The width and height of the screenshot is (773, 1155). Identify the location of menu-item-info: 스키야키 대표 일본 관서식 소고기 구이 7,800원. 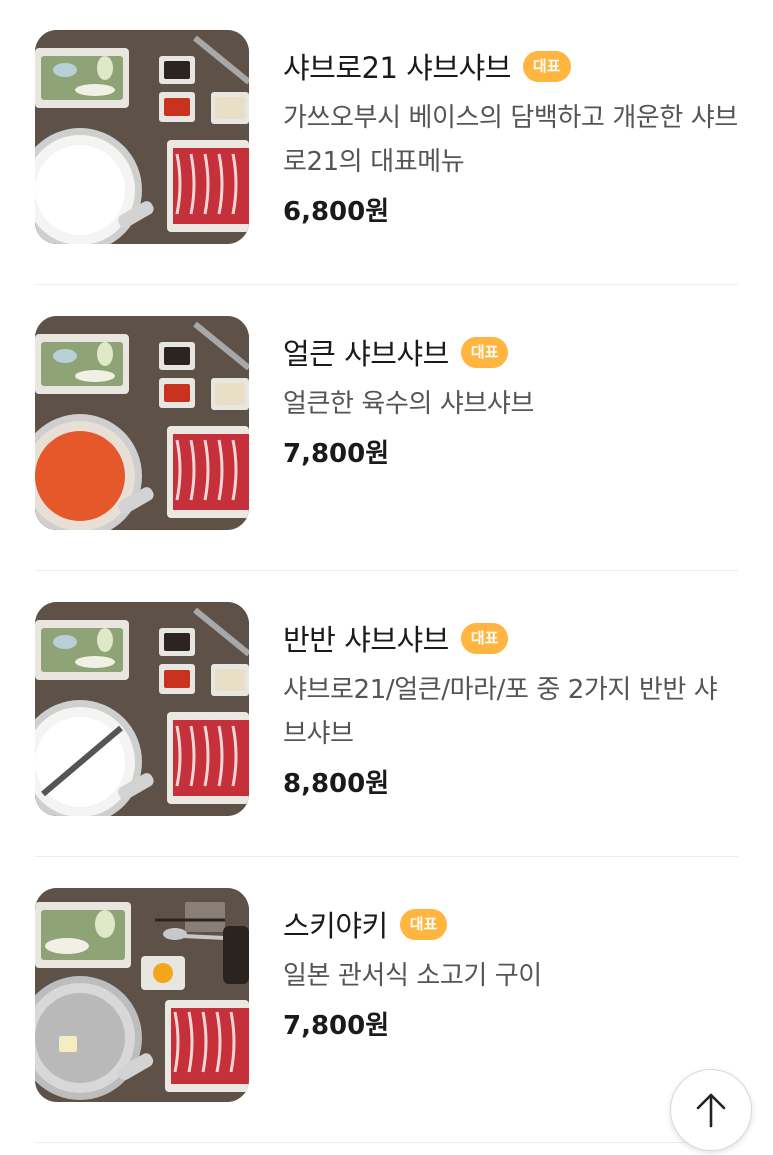
(510, 975).